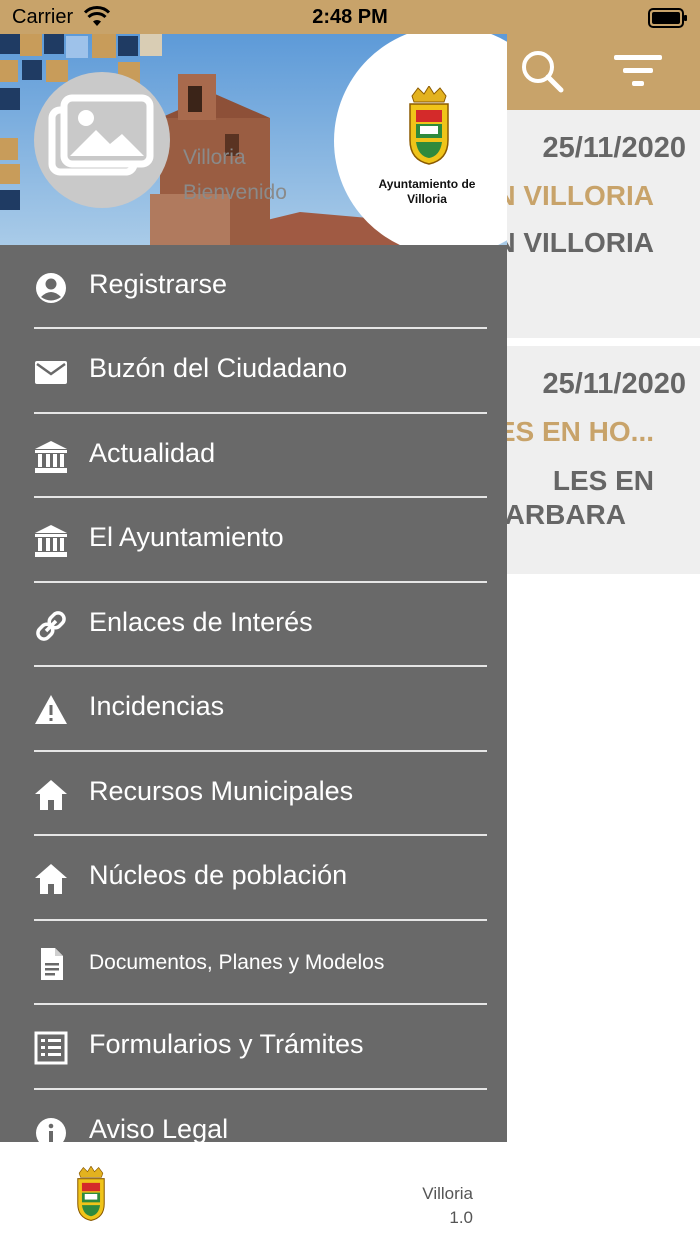 The width and height of the screenshot is (700, 1244). I want to click on list-icon, so click(51, 1048).